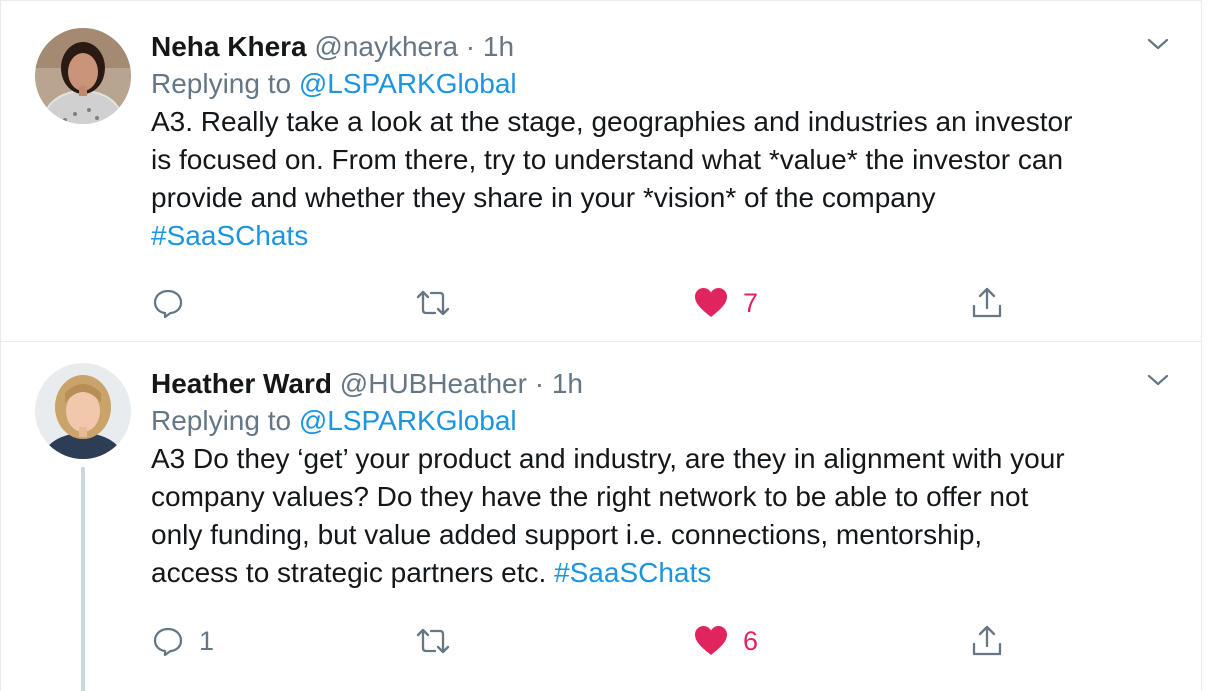 This screenshot has height=691, width=1207. I want to click on reply-button, so click(175, 303).